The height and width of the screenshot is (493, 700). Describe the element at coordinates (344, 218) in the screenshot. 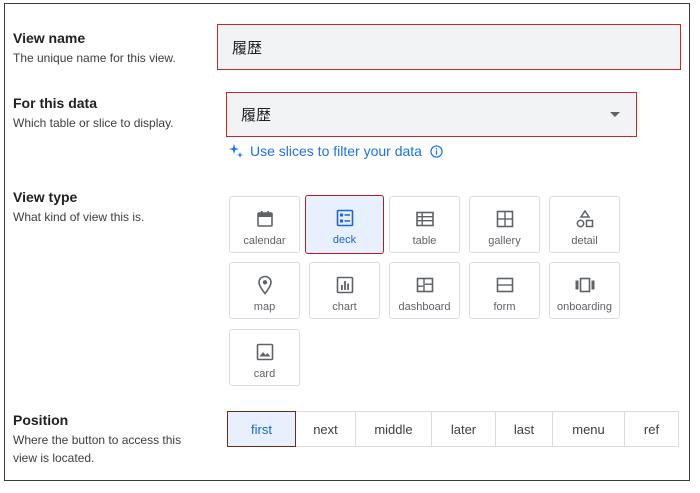

I see `deck-icon` at that location.